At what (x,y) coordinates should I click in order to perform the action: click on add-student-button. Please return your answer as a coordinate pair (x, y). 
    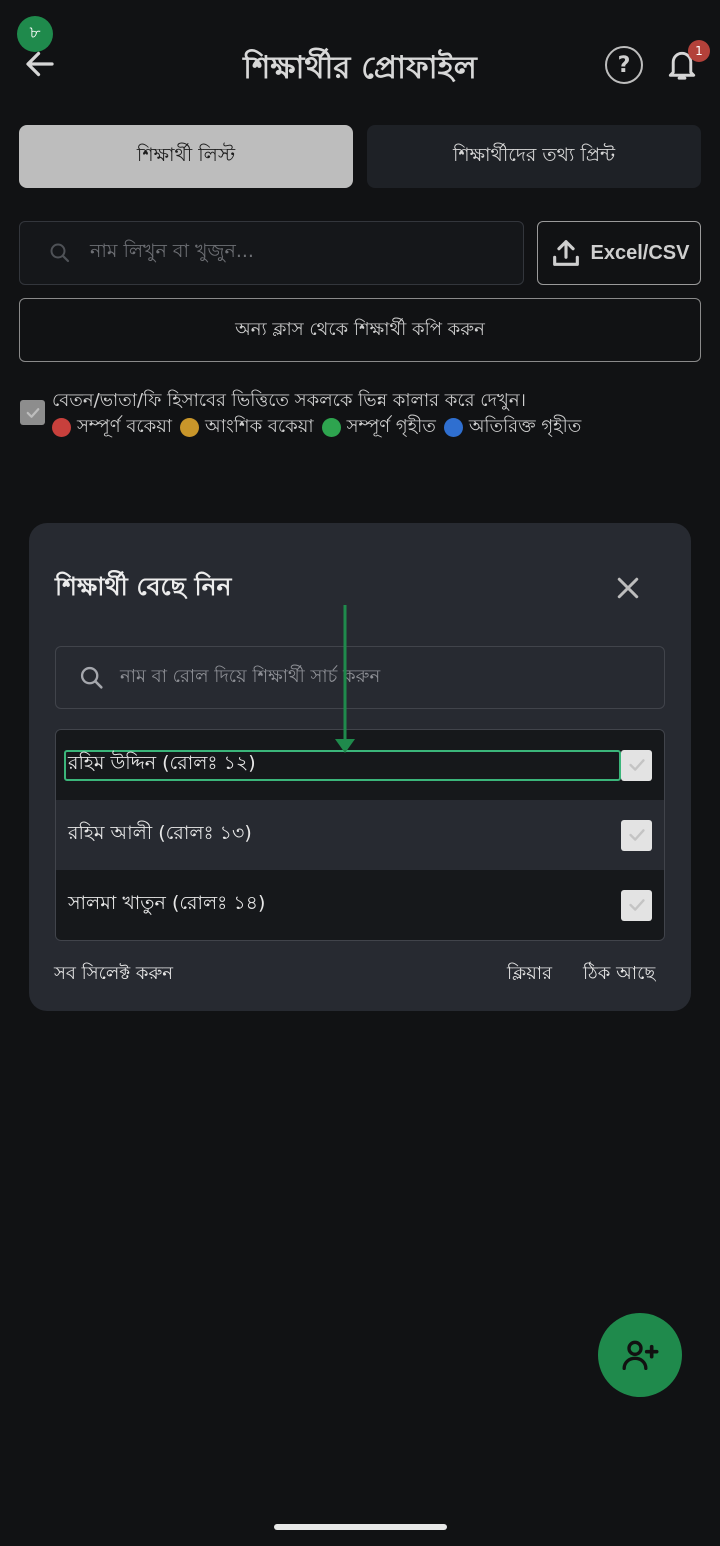
    Looking at the image, I should click on (640, 1355).